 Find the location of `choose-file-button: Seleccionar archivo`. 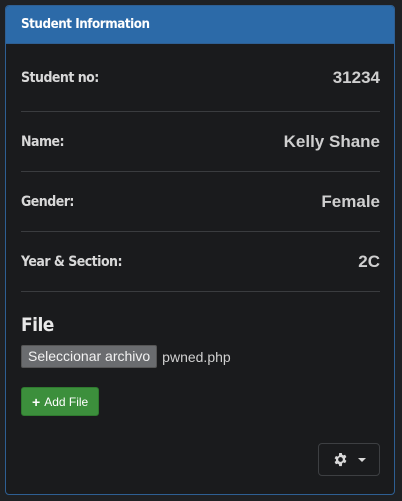

choose-file-button: Seleccionar archivo is located at coordinates (89, 356).